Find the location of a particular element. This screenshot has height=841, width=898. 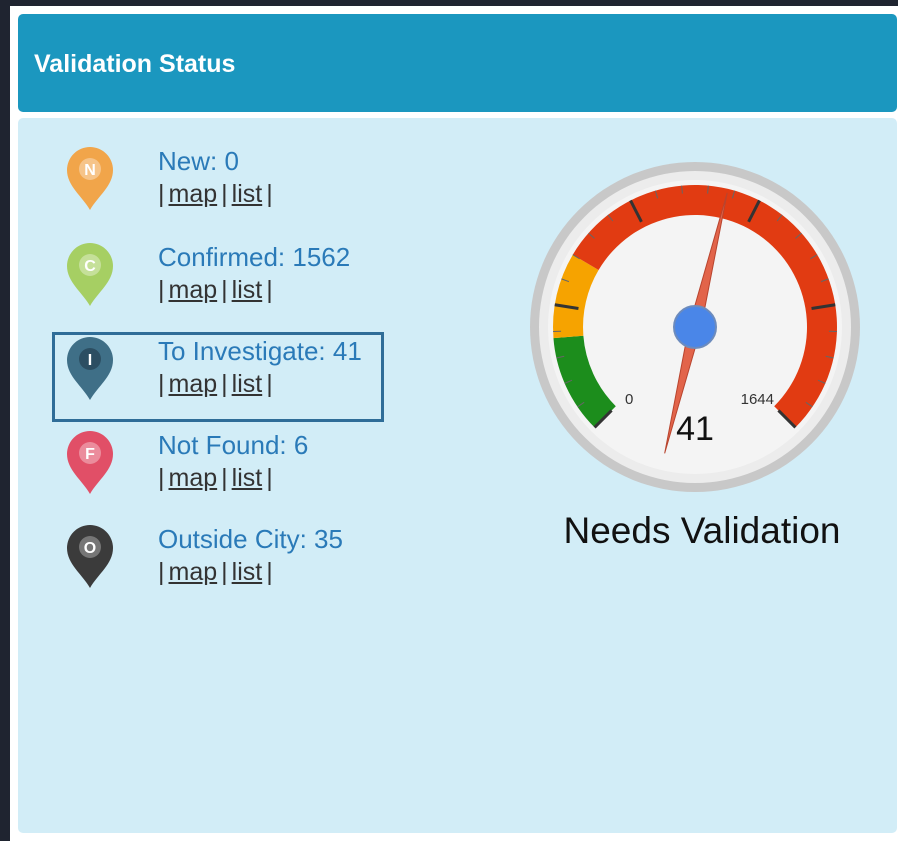

gauge-svg: 0 1644 41 is located at coordinates (695, 327).